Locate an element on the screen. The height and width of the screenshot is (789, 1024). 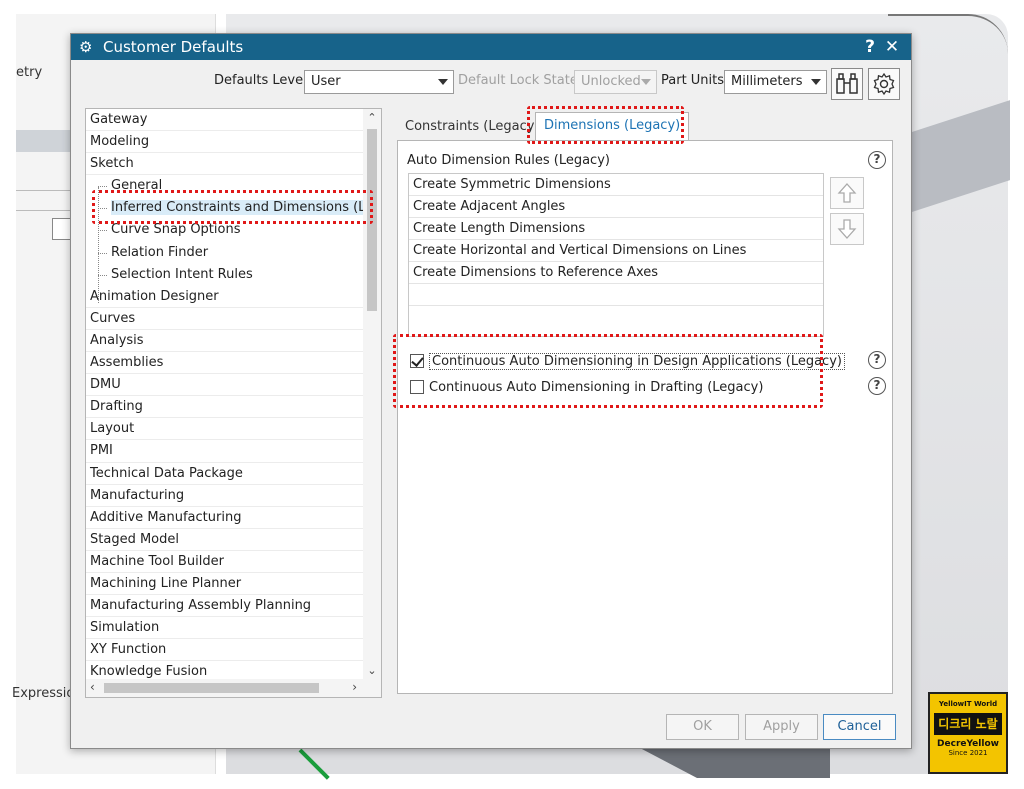
tree-item-label: Staged Model is located at coordinates (134, 539).